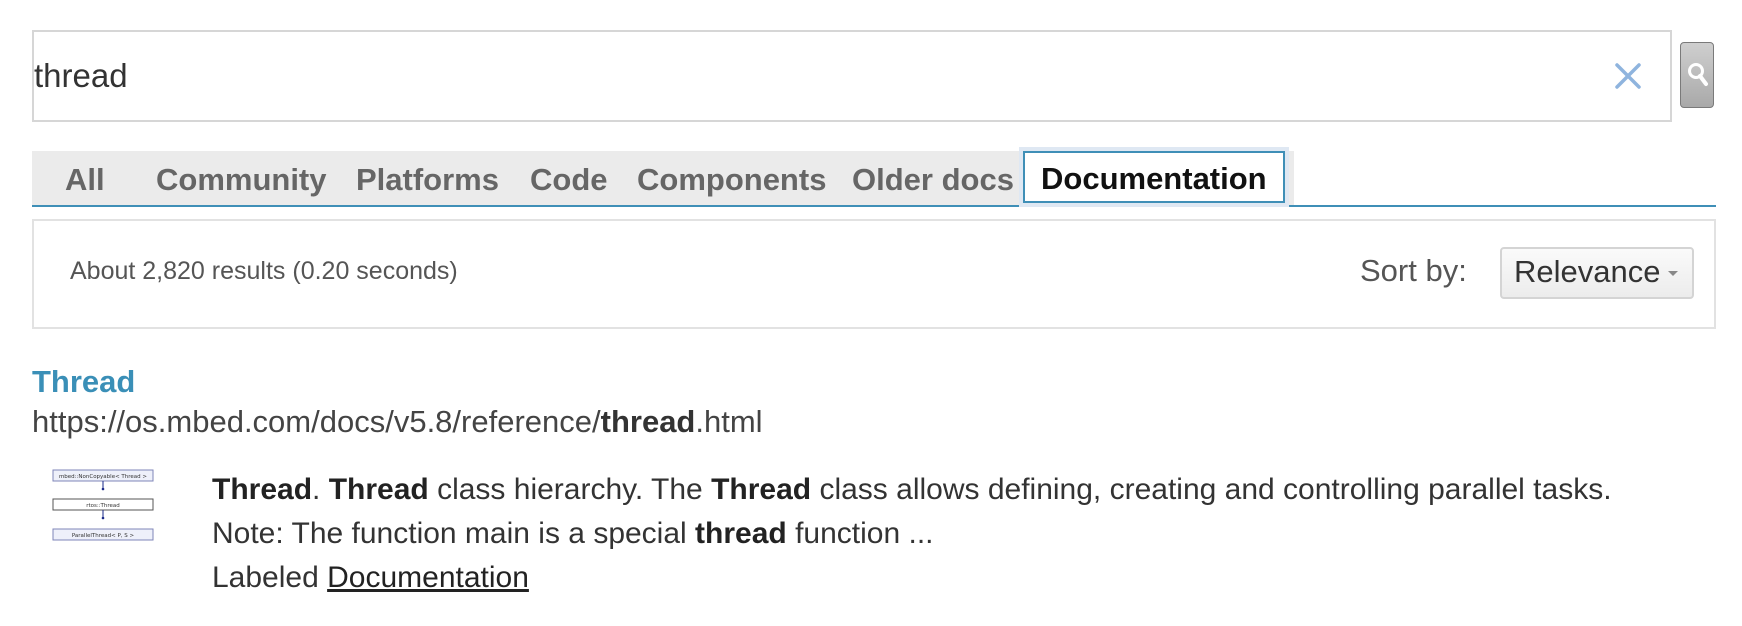 The height and width of the screenshot is (626, 1742). I want to click on sort-value: Relevance, so click(1587, 271).